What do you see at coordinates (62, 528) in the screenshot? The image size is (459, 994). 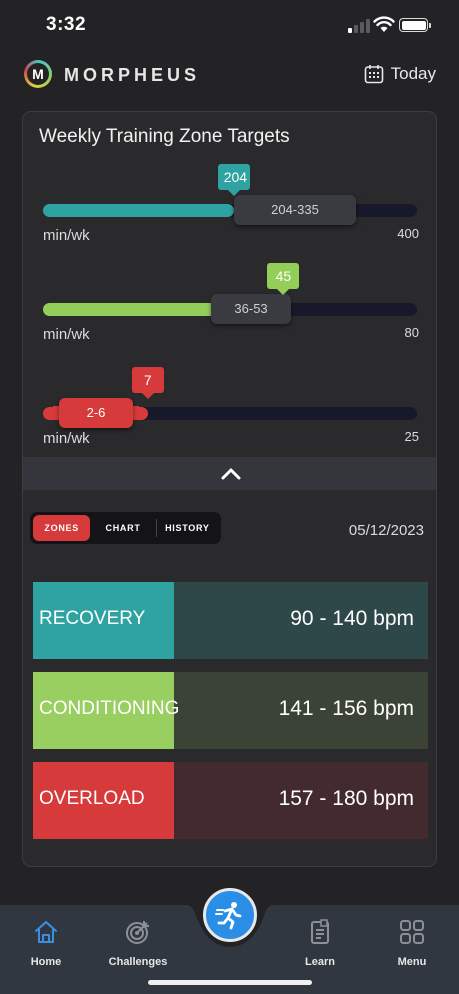 I see `tab-zones: ZONES` at bounding box center [62, 528].